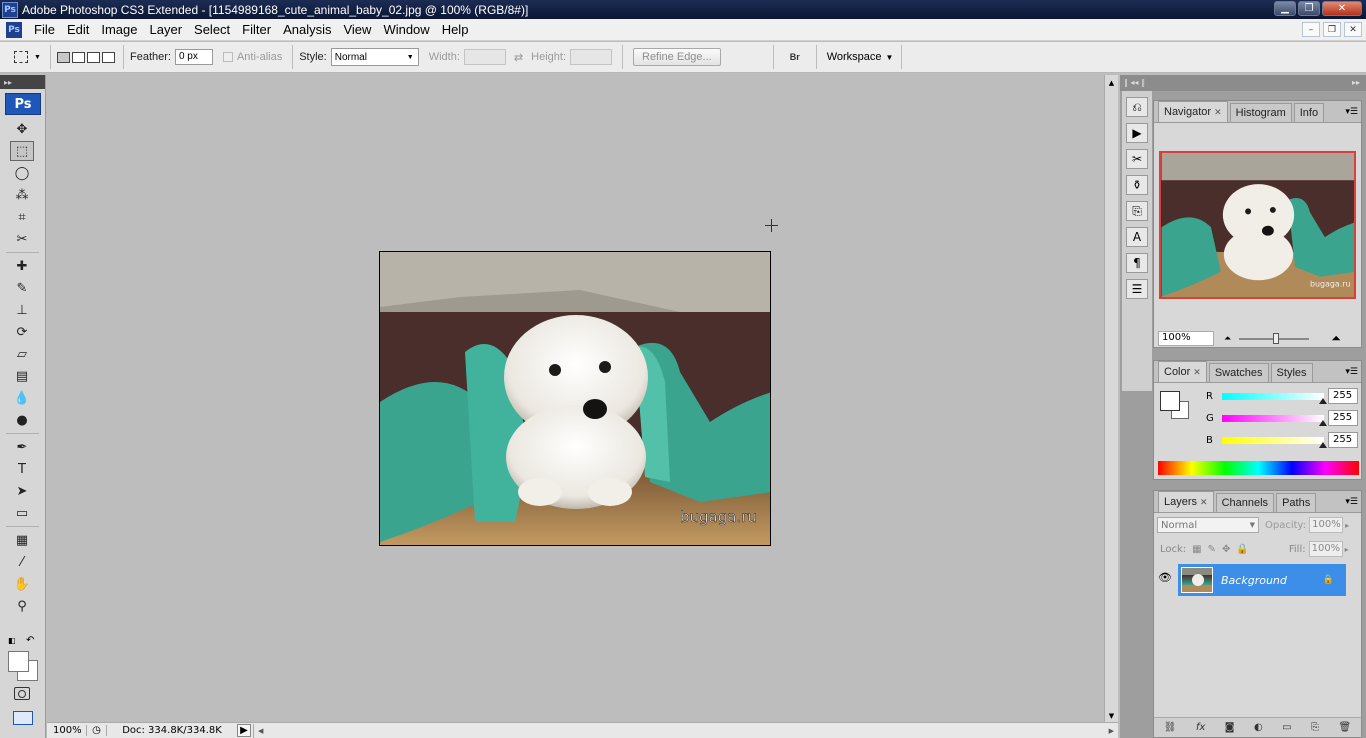 This screenshot has width=1366, height=738. What do you see at coordinates (1315, 727) in the screenshot?
I see `new-layer-icon: ⎘` at bounding box center [1315, 727].